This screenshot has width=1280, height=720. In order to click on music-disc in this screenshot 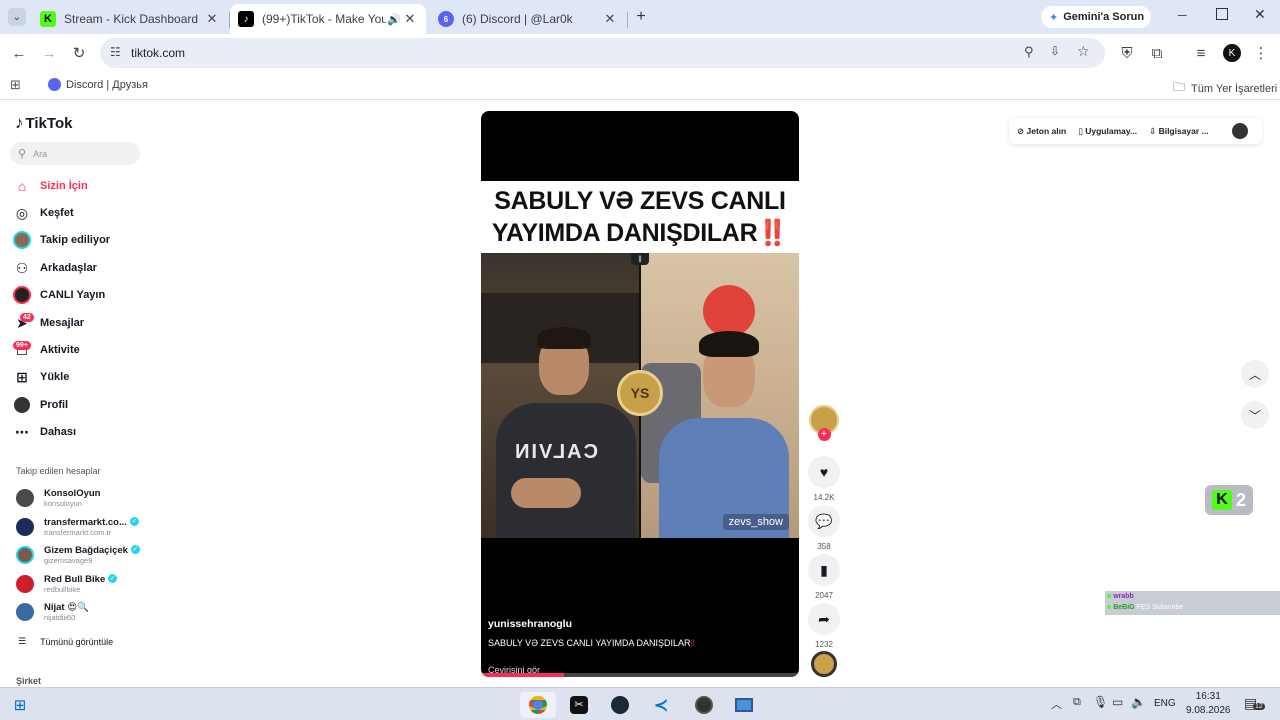, I will do `click(824, 664)`.